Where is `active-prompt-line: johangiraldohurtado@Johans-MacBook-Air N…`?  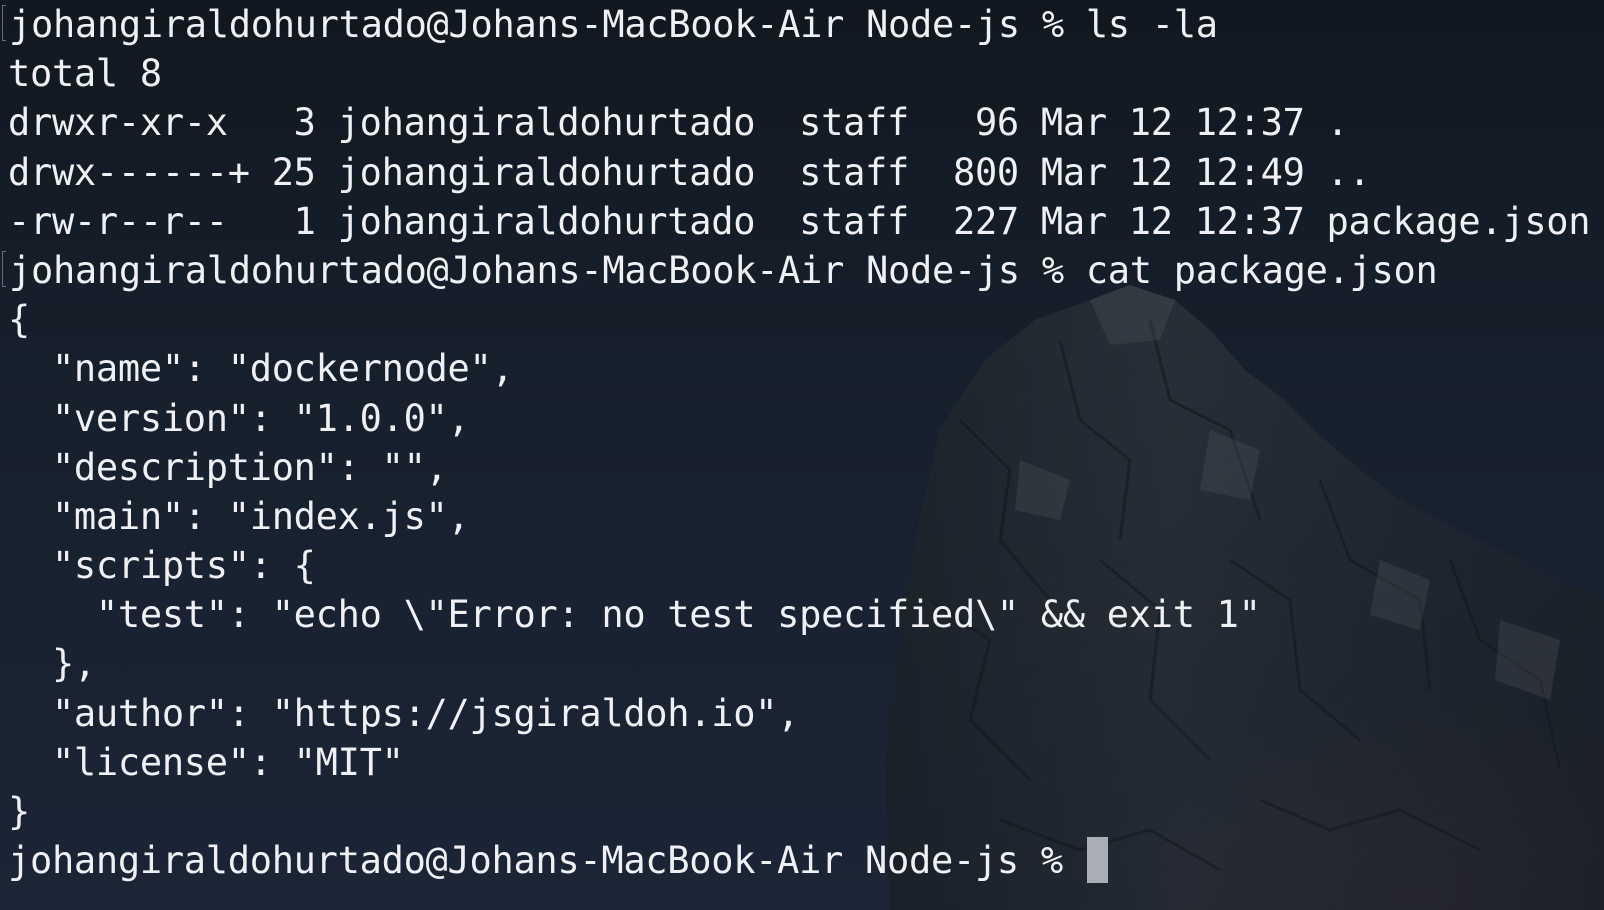
active-prompt-line: johangiraldohurtado@Johans-MacBook-Air N… is located at coordinates (799, 860).